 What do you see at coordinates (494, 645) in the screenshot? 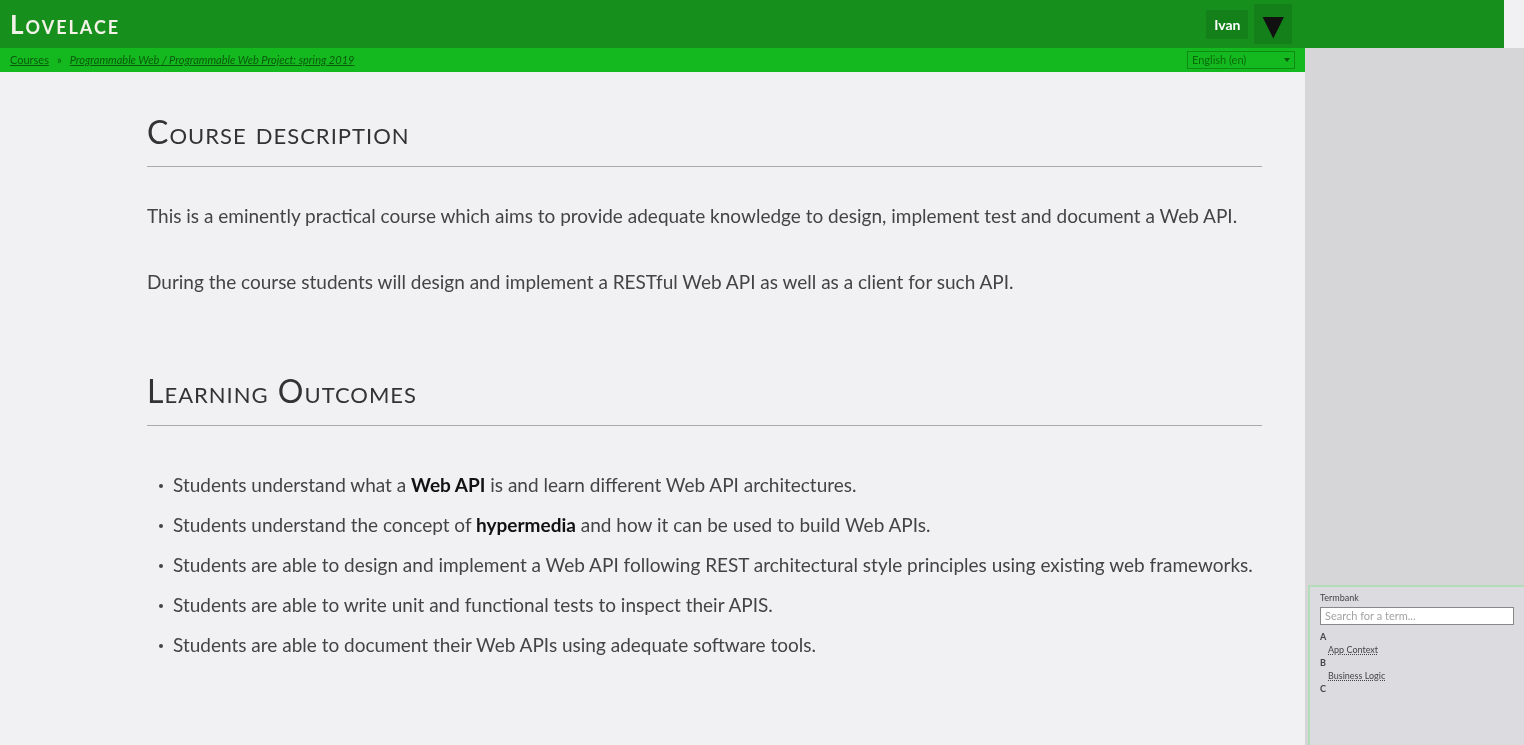
I see `list-item-text: Students are able to document their Web APIs using adequate software tools.` at bounding box center [494, 645].